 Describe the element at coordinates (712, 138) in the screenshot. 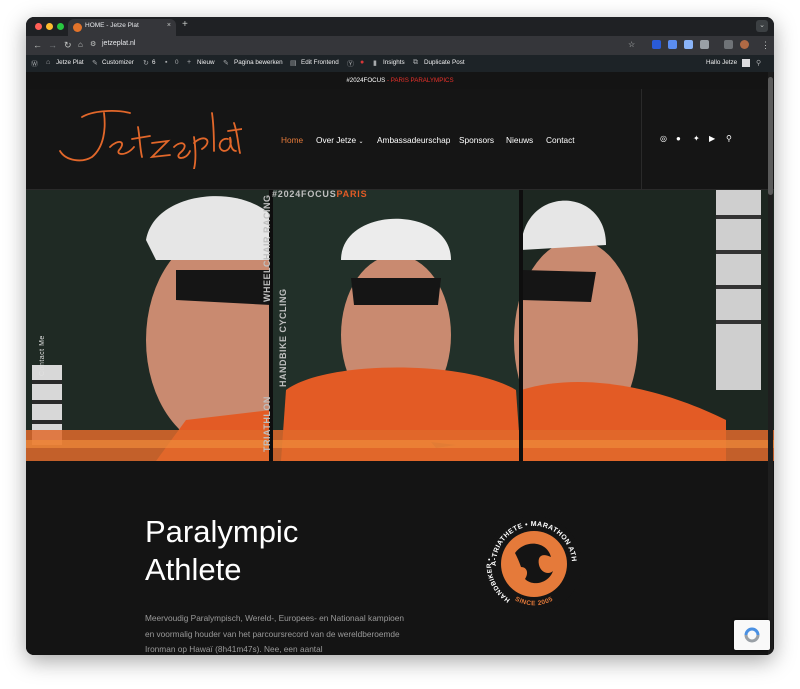

I see `youtube-icon: ▶` at that location.